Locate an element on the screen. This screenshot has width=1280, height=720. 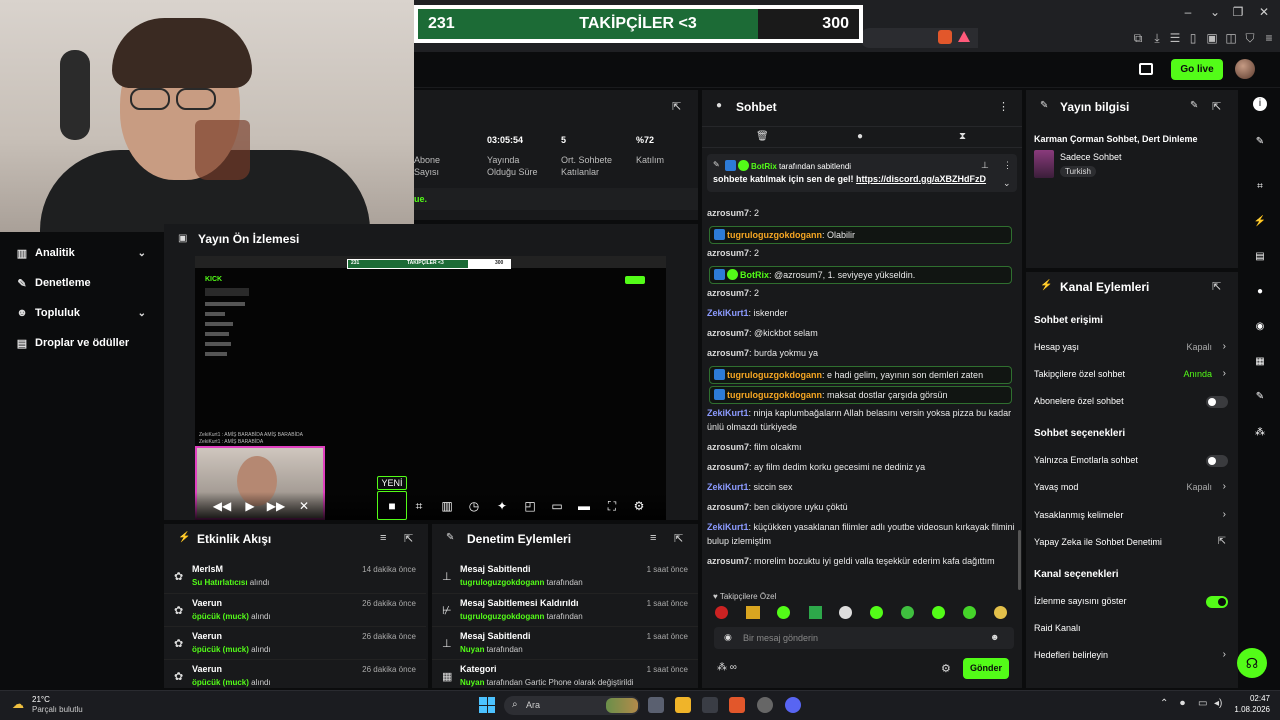
tag-chip: Turkish is located at coordinates (1078, 171).